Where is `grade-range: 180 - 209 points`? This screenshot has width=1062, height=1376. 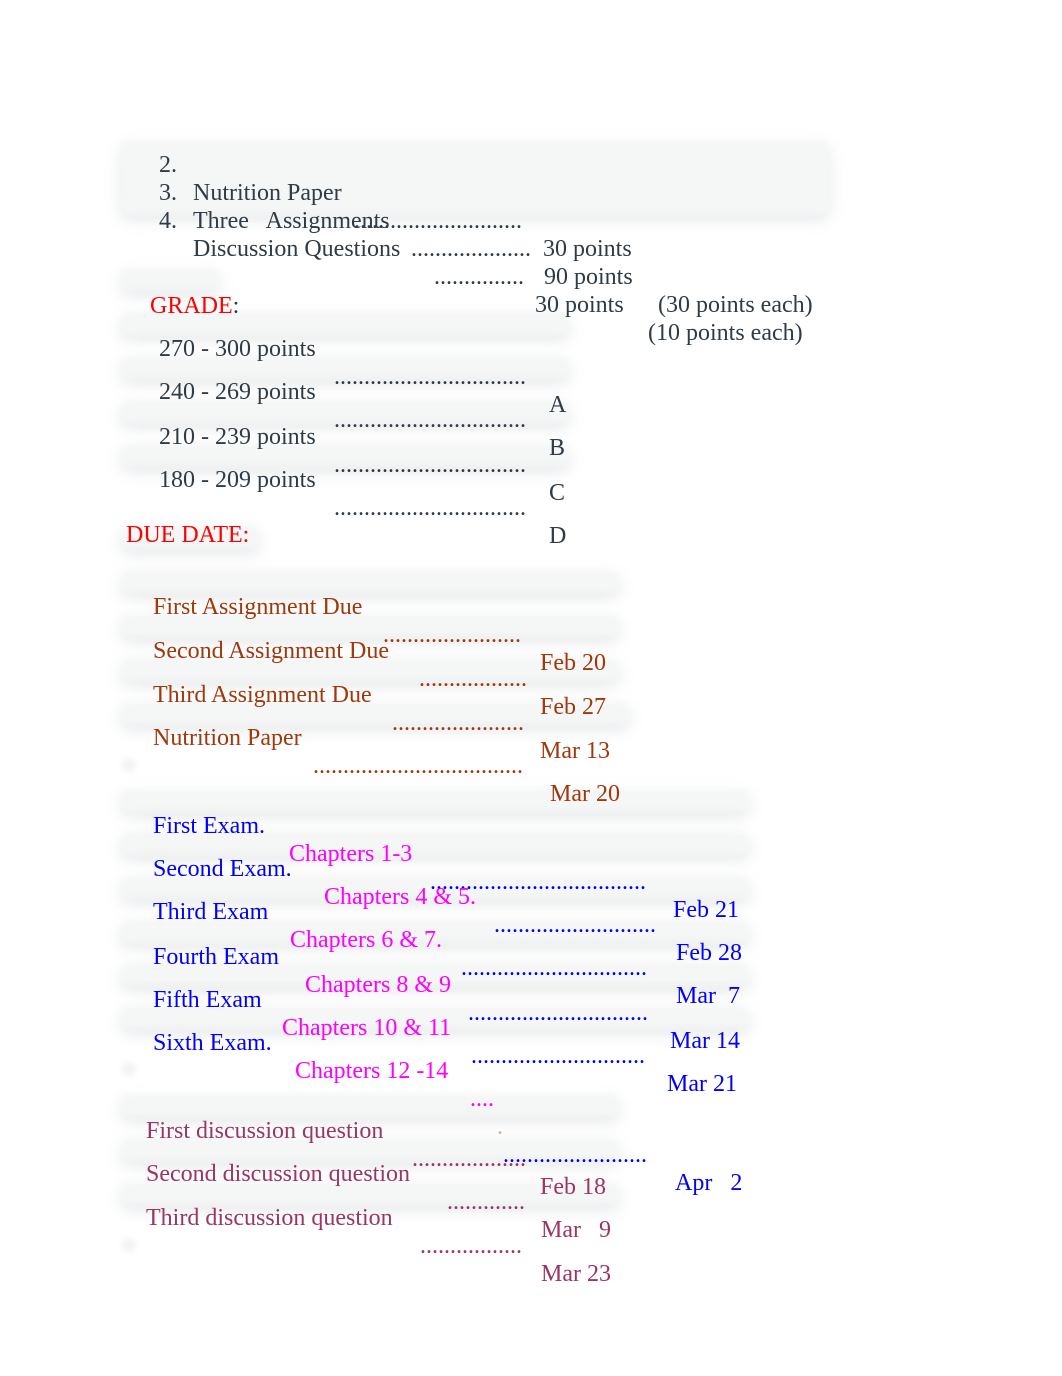 grade-range: 180 - 209 points is located at coordinates (237, 480).